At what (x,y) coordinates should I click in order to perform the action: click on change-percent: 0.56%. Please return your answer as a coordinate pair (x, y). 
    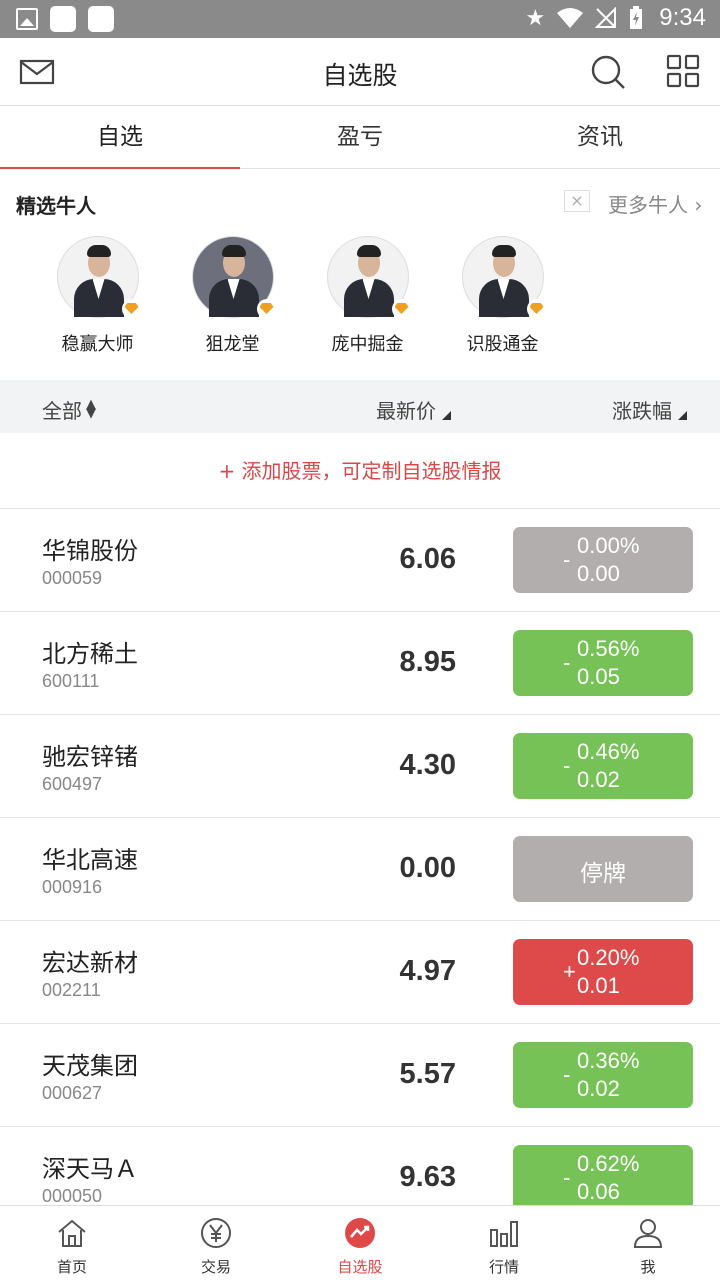
    Looking at the image, I should click on (608, 648).